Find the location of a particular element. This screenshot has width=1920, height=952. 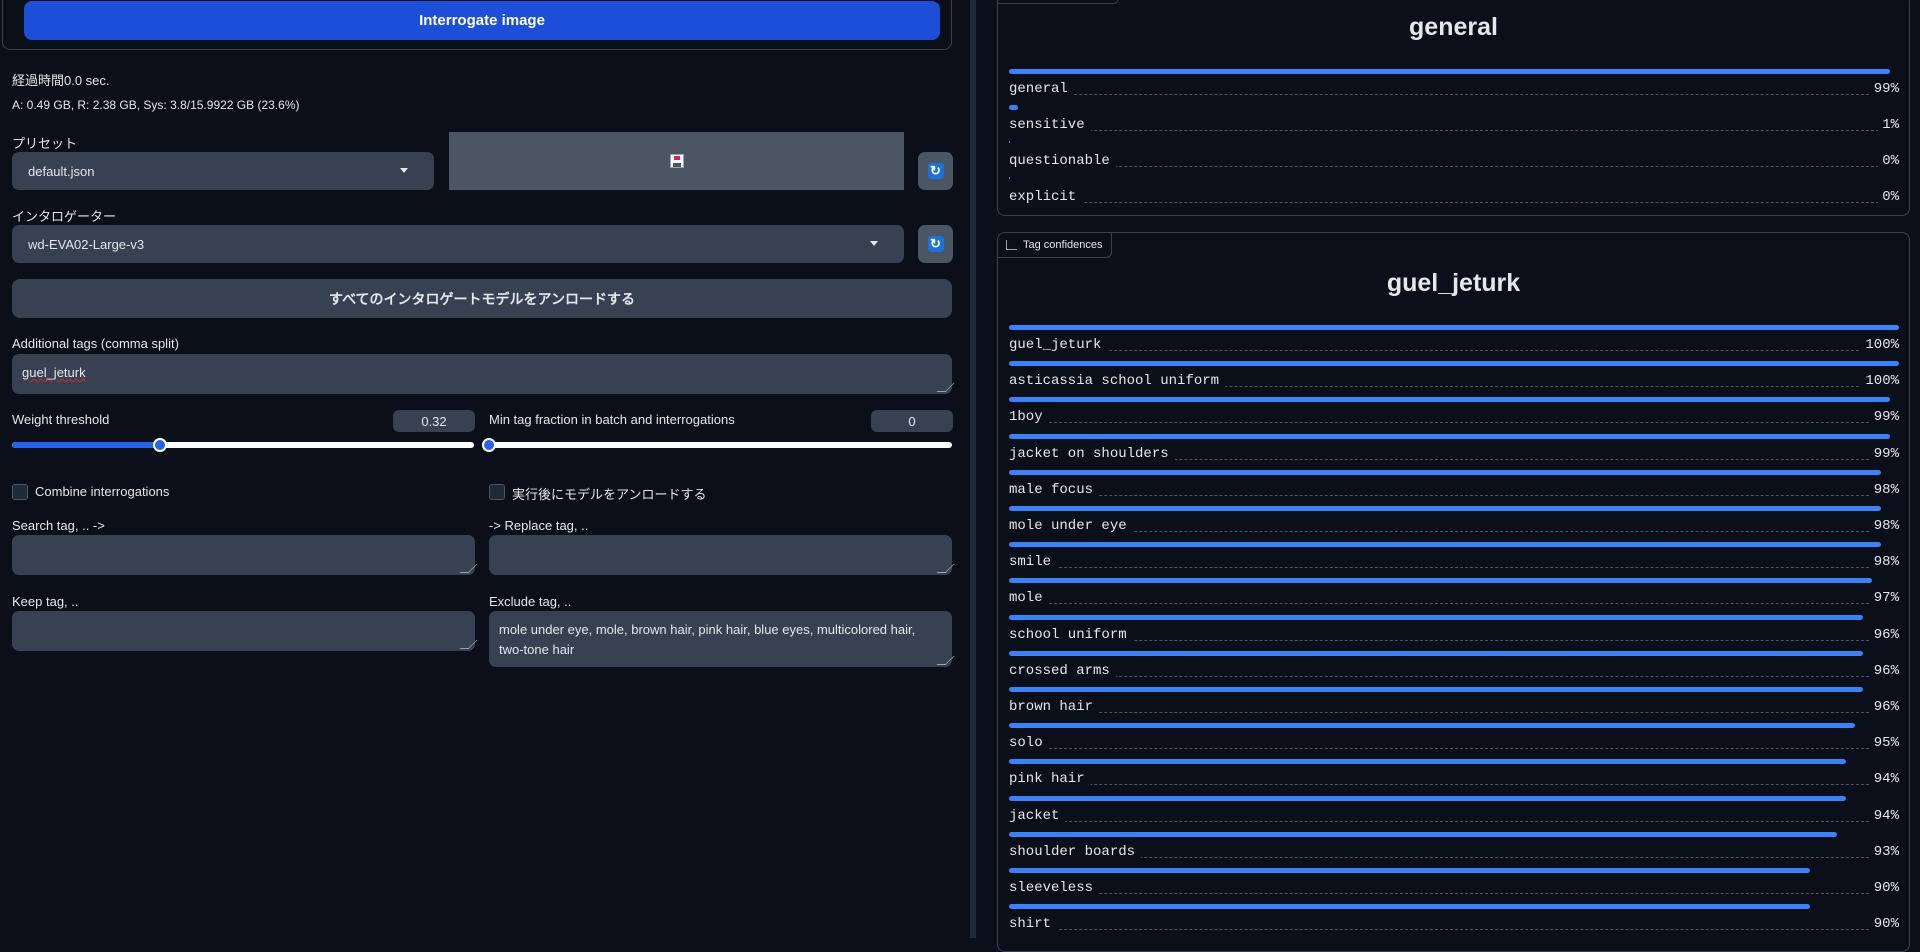

interrogator-select: wd-EVA02-Large-v3 is located at coordinates (458, 244).